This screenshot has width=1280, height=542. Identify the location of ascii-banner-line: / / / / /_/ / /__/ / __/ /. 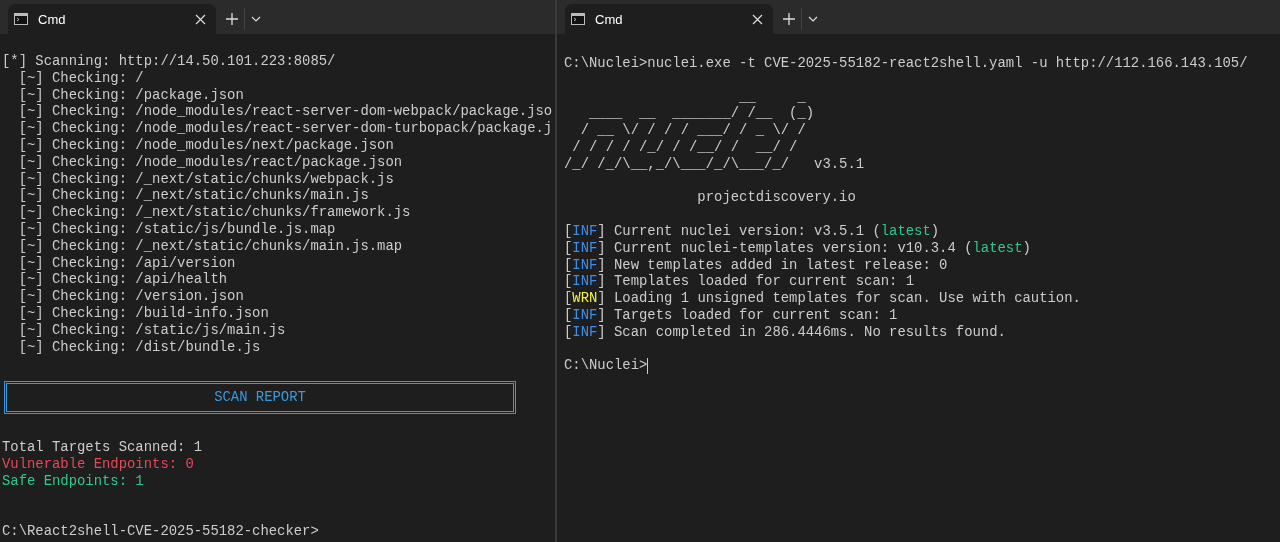
(684, 147).